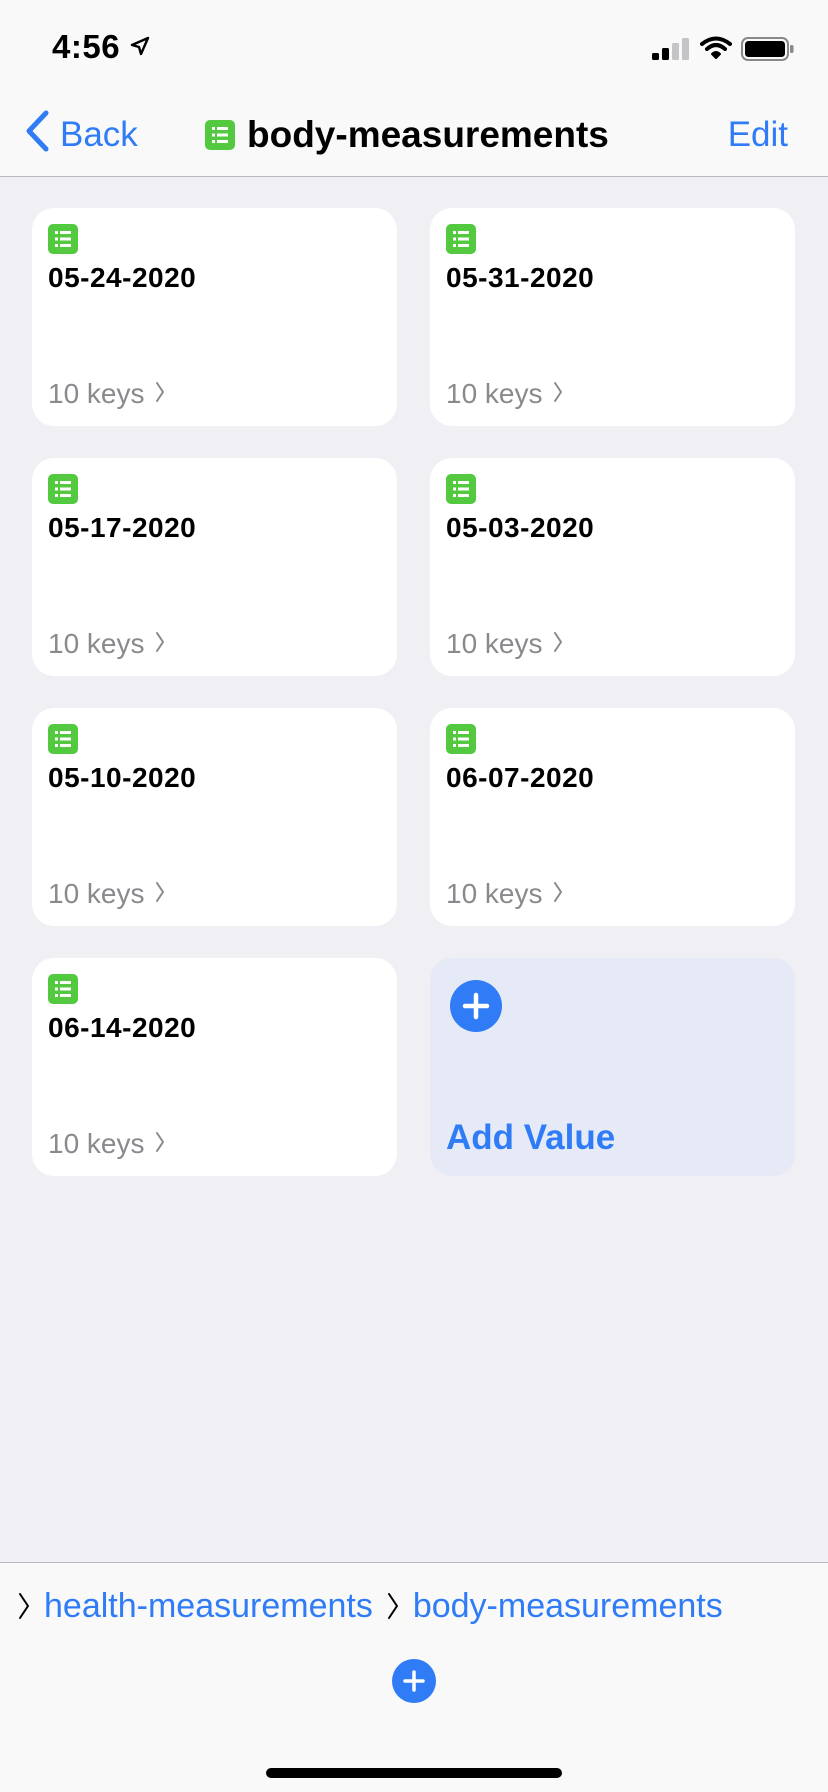 The height and width of the screenshot is (1792, 828). Describe the element at coordinates (612, 817) in the screenshot. I see `value-card: 06-07-2020 10 keys` at that location.